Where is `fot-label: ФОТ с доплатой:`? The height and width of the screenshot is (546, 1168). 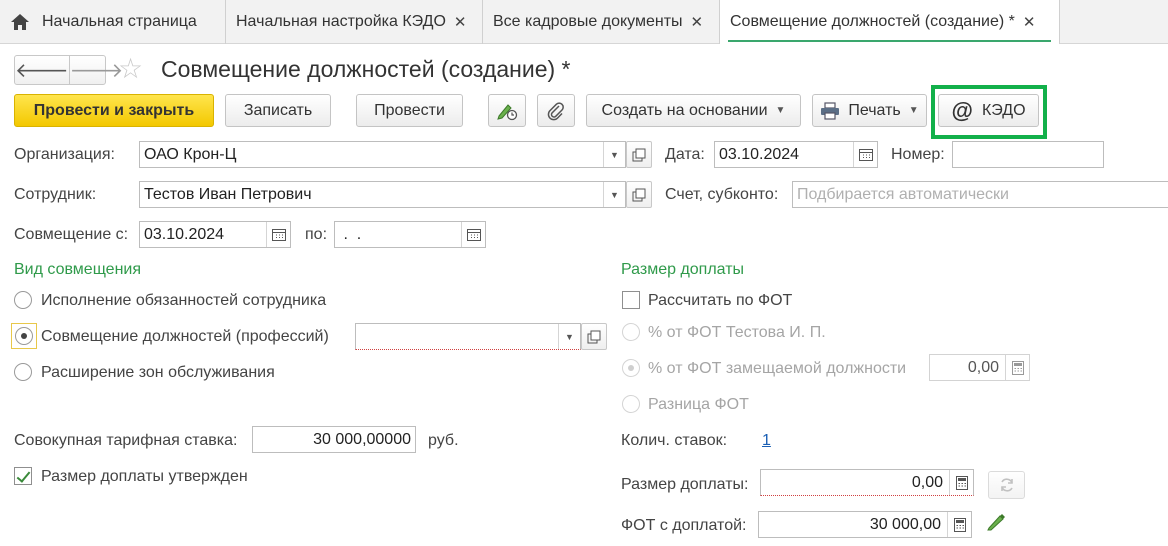
fot-label: ФОТ с доплатой: is located at coordinates (684, 525).